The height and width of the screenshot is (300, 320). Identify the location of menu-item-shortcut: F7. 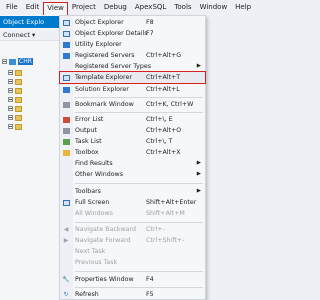
(150, 33).